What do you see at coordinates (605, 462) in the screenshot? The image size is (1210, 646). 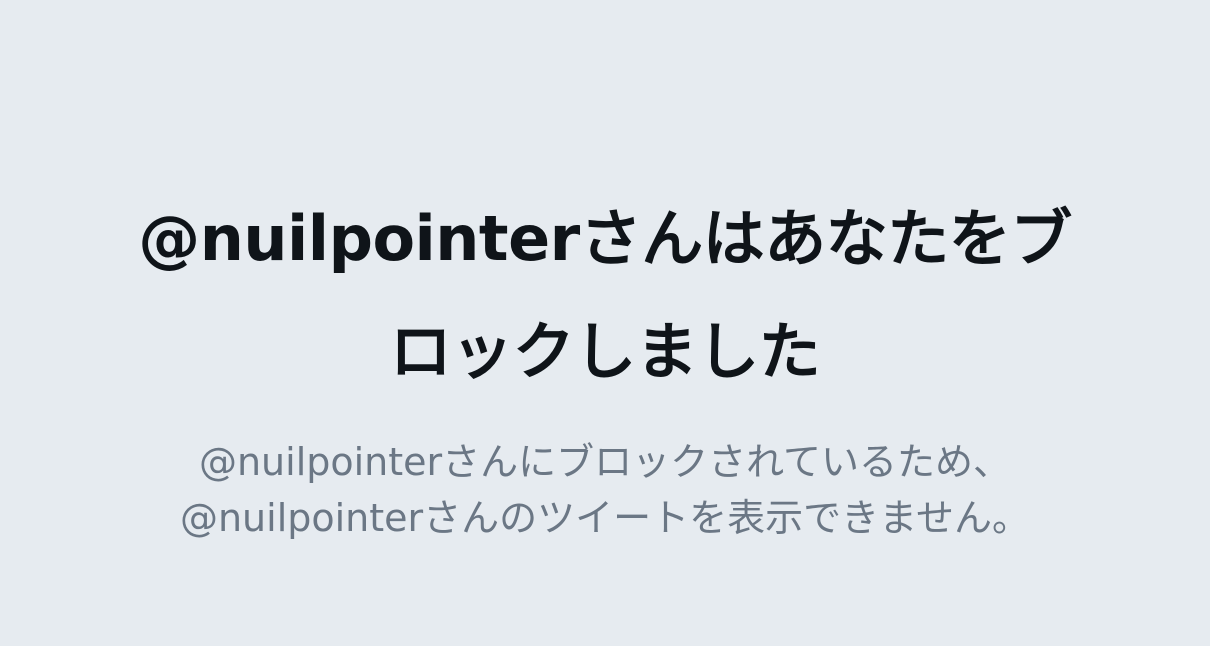 I see `blocked-message-line-1: @nuilpointerさんにブロックされているため、` at bounding box center [605, 462].